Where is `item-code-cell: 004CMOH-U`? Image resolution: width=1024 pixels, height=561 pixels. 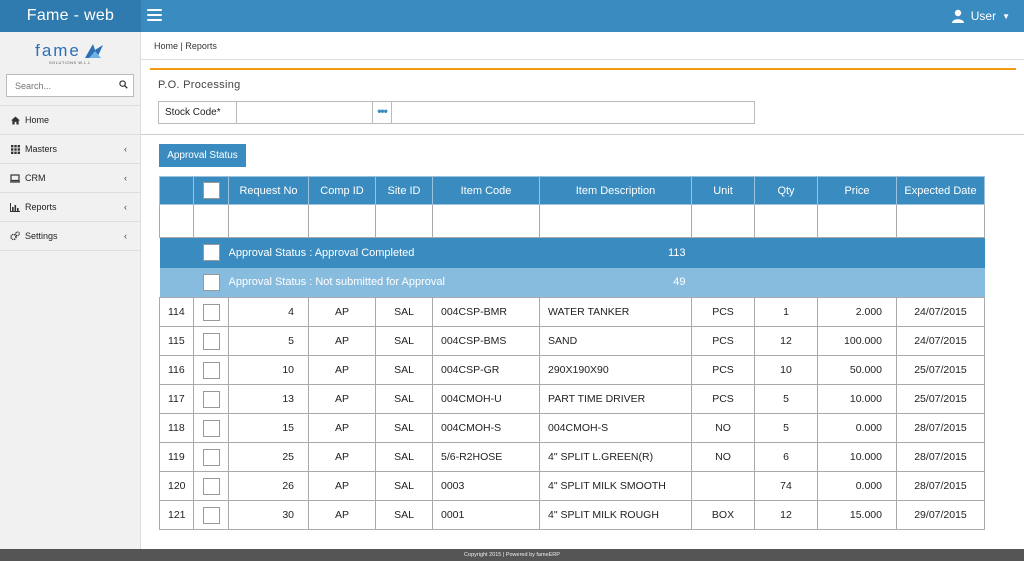 item-code-cell: 004CMOH-U is located at coordinates (486, 399).